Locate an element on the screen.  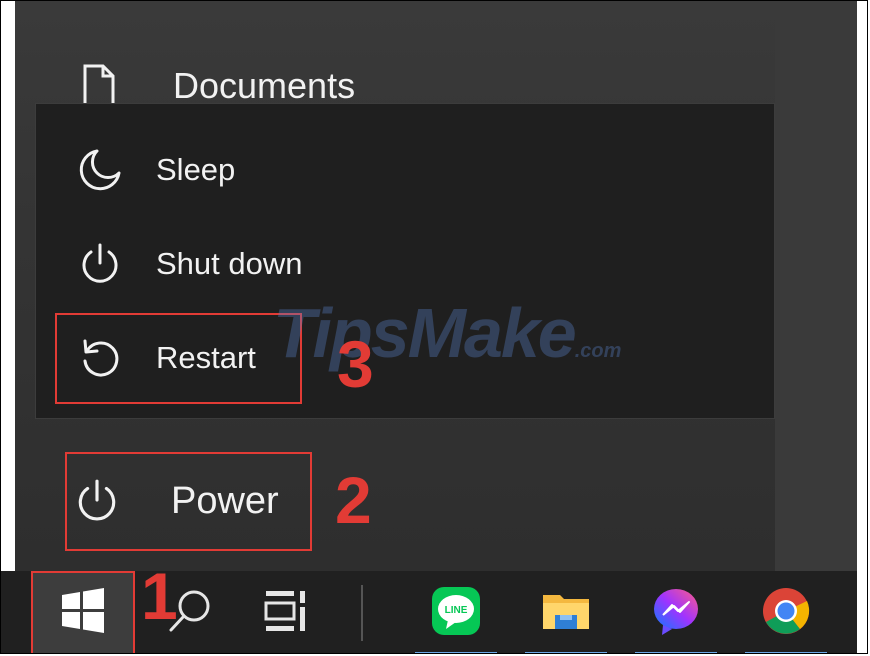
taskbar-divider is located at coordinates (362, 613).